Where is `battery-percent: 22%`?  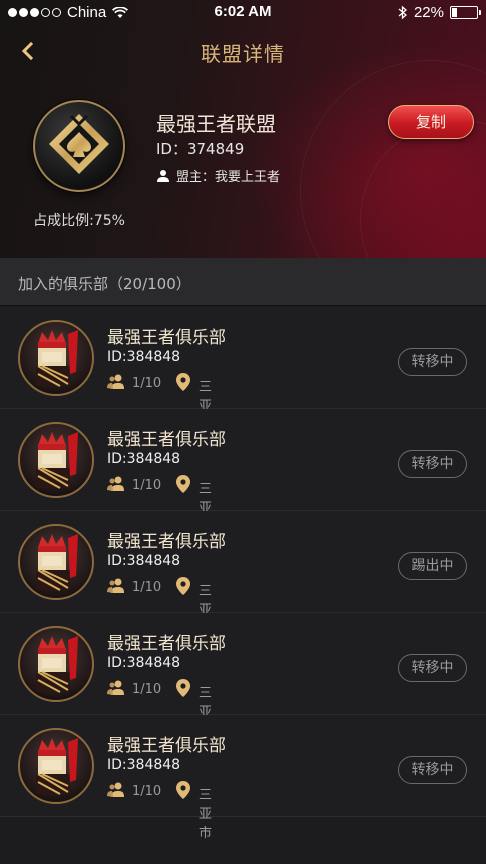 battery-percent: 22% is located at coordinates (428, 12).